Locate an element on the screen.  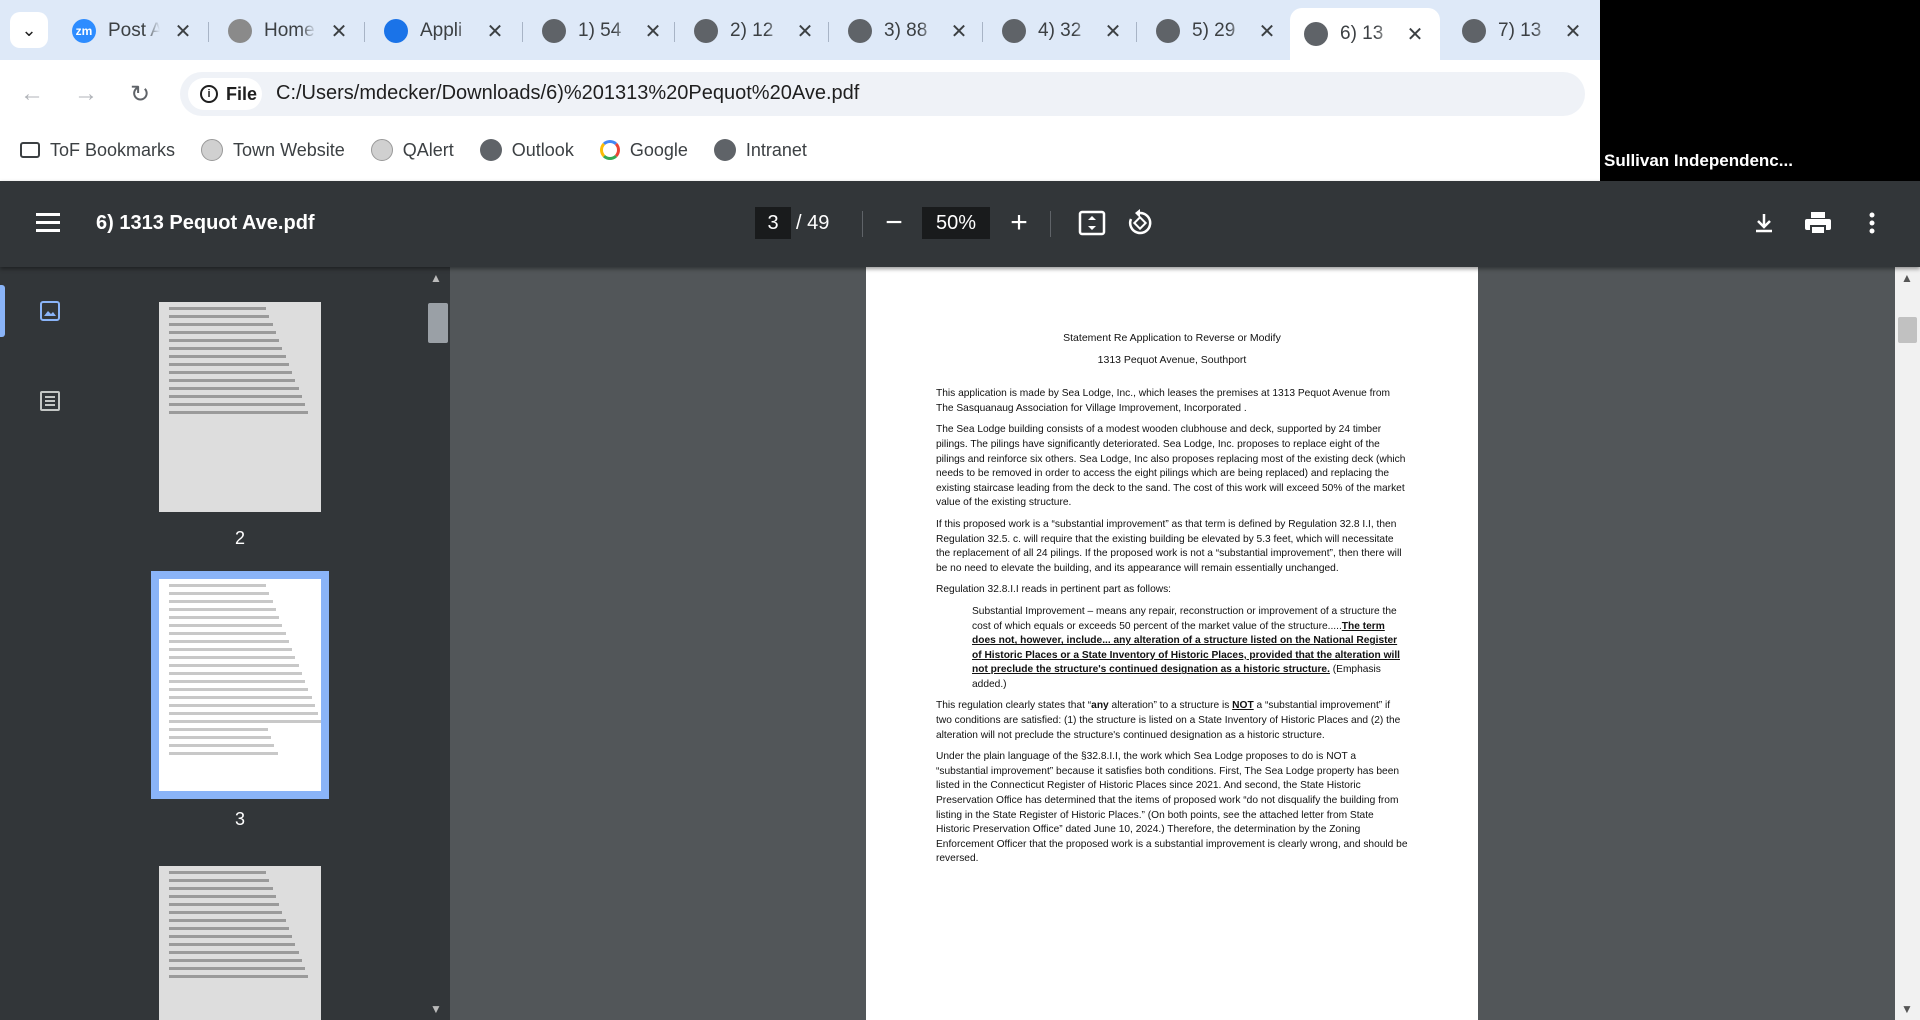
tab-title: 5) 29 is located at coordinates (1214, 30).